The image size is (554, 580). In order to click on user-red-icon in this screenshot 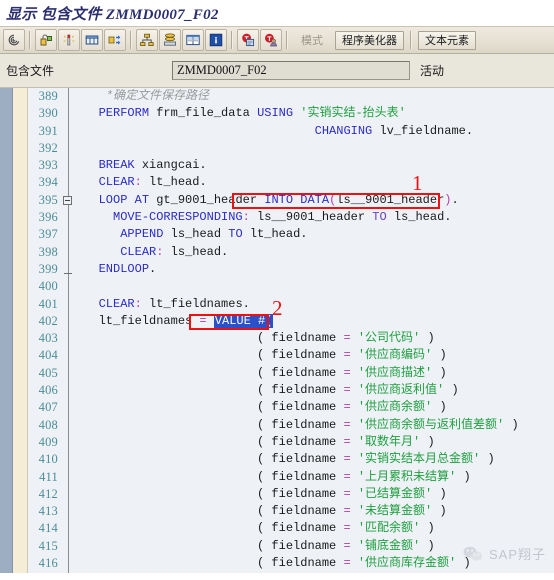, I will do `click(271, 40)`.